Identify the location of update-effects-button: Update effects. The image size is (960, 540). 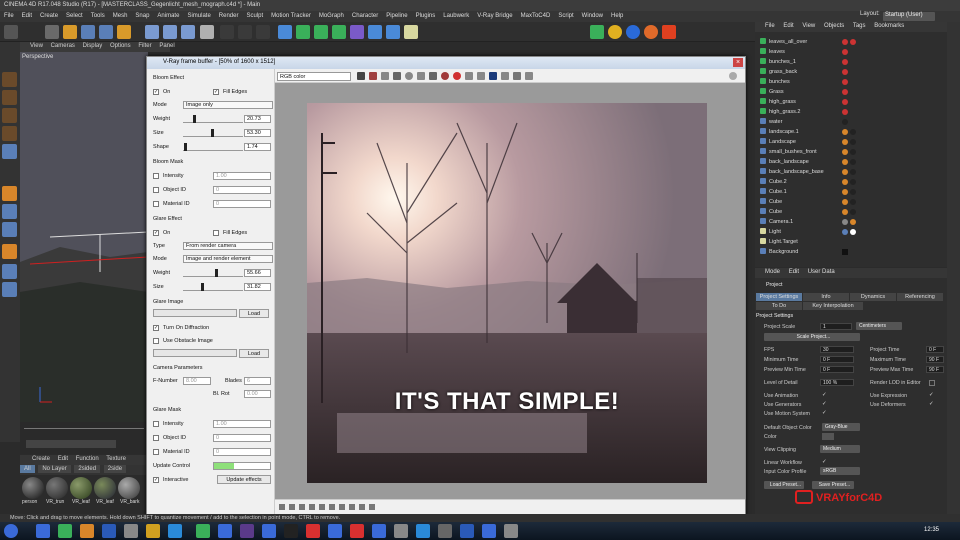
(244, 479).